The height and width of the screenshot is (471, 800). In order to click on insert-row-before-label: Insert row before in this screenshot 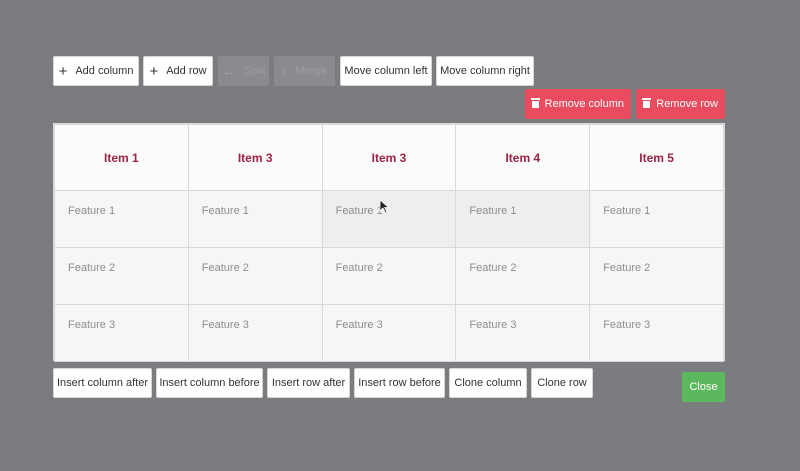, I will do `click(399, 383)`.